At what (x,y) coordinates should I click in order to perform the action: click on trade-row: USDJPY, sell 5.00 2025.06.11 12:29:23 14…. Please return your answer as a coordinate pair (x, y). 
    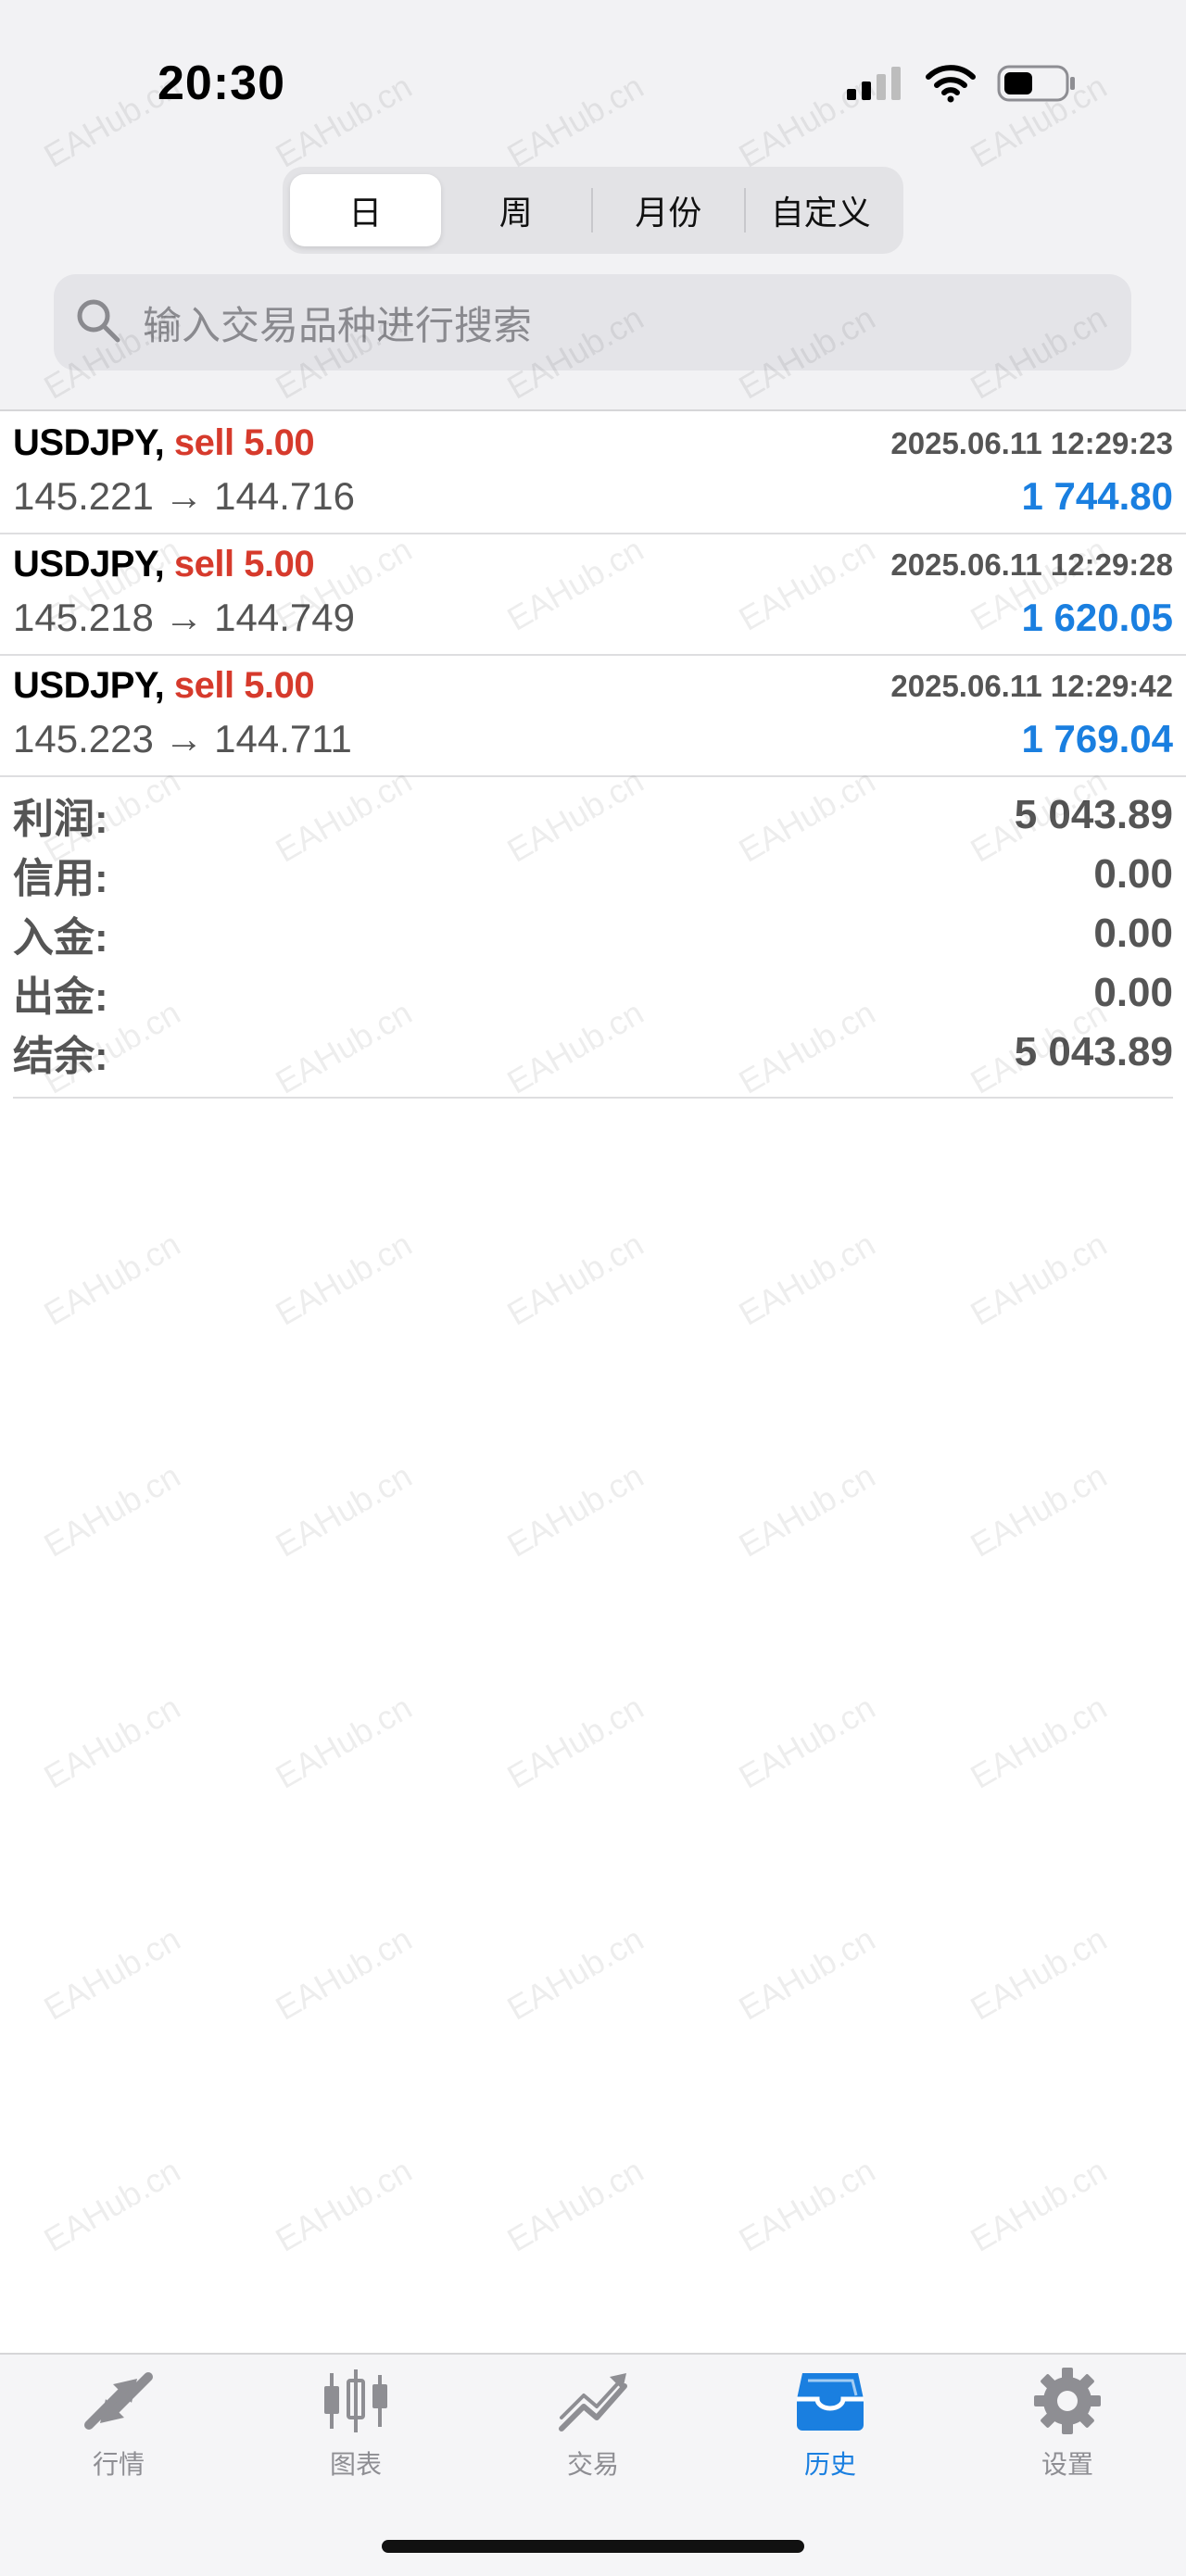
    Looking at the image, I should click on (593, 473).